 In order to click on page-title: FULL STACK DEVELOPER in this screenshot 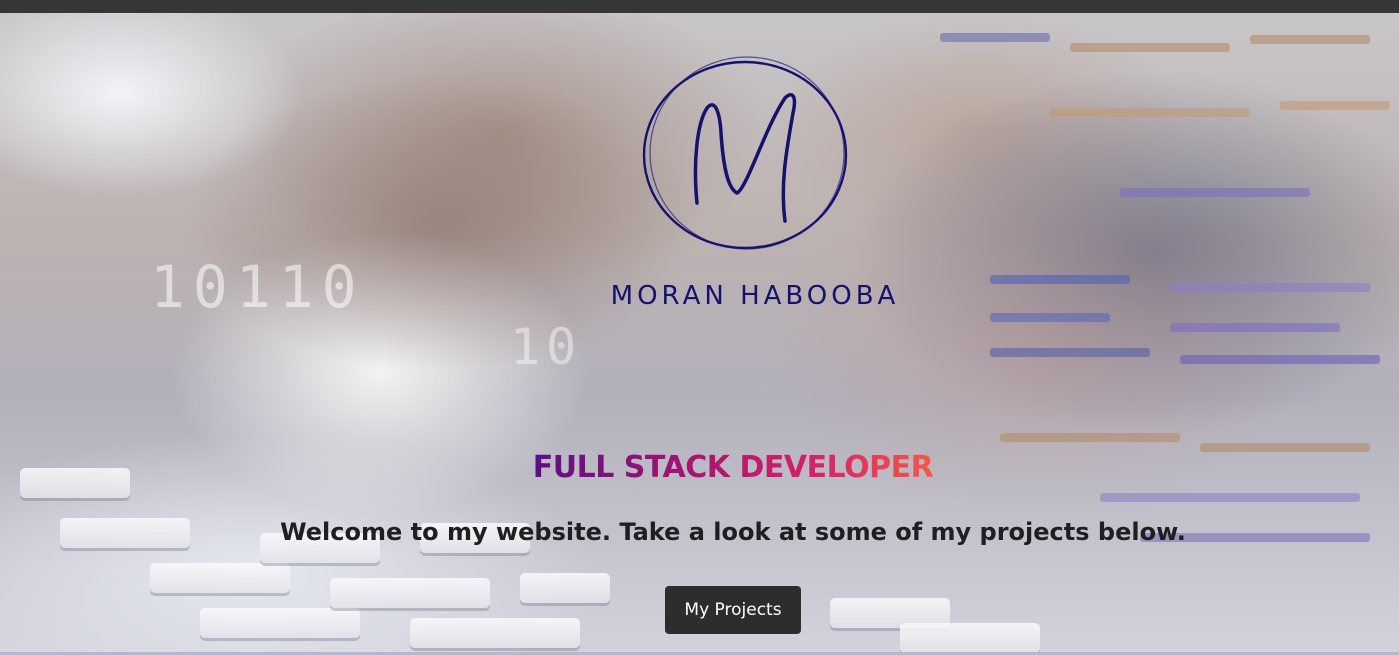, I will do `click(699, 467)`.